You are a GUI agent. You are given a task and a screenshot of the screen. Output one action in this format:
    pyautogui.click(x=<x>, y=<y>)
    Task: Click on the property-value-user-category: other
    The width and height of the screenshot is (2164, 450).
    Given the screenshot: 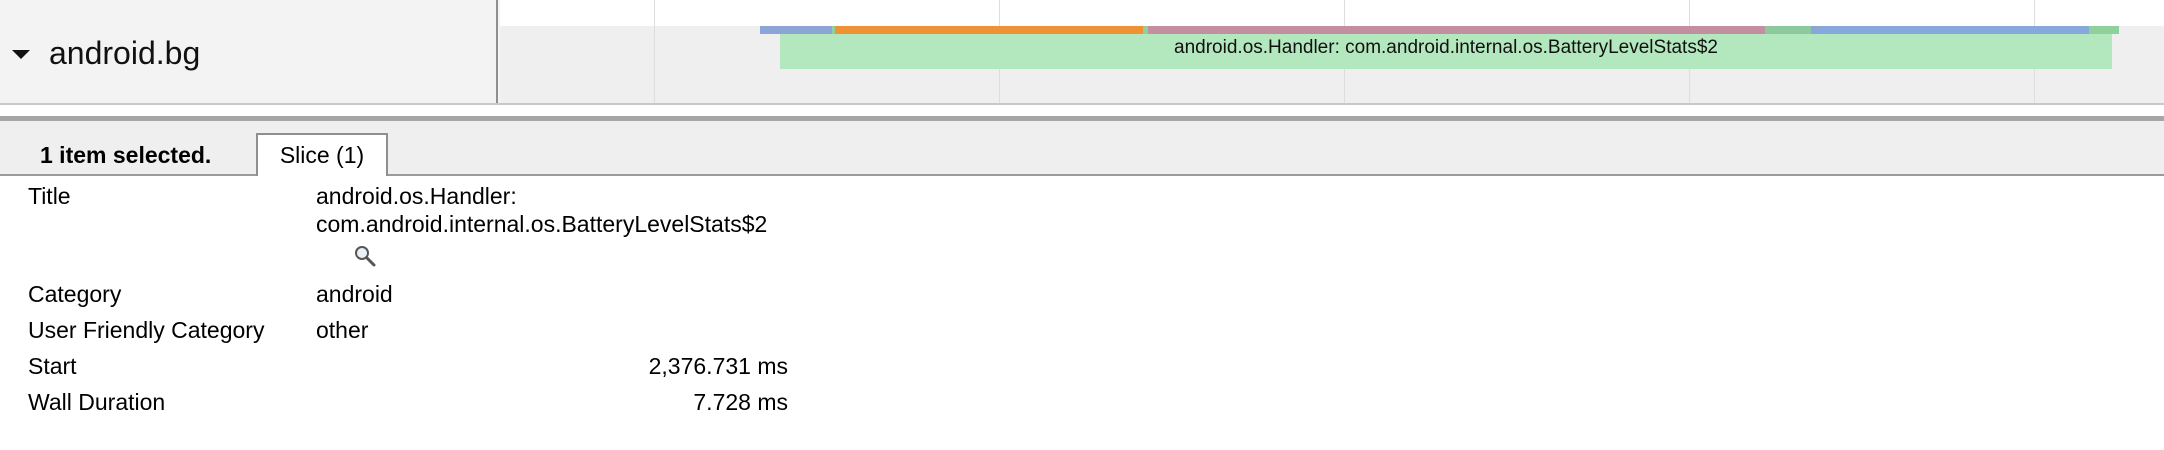 What is the action you would take?
    pyautogui.click(x=342, y=330)
    